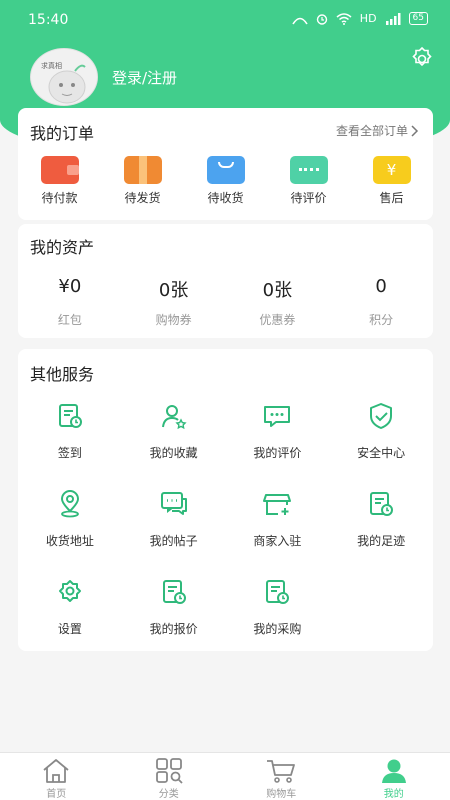 This screenshot has width=450, height=800. I want to click on asset-value: ¥0, so click(70, 286).